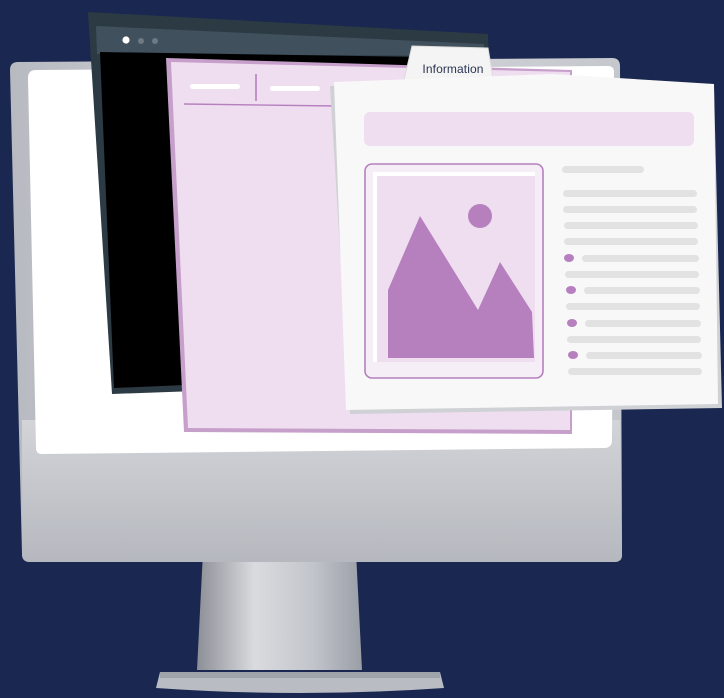 This screenshot has width=724, height=698. What do you see at coordinates (295, 88) in the screenshot?
I see `pink-tab-line-right` at bounding box center [295, 88].